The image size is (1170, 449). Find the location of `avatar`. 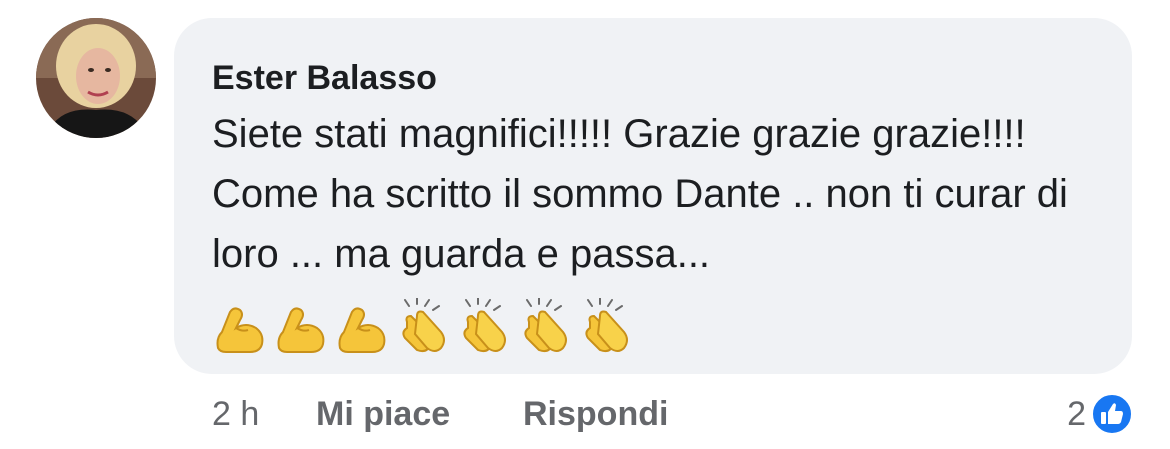

avatar is located at coordinates (96, 78).